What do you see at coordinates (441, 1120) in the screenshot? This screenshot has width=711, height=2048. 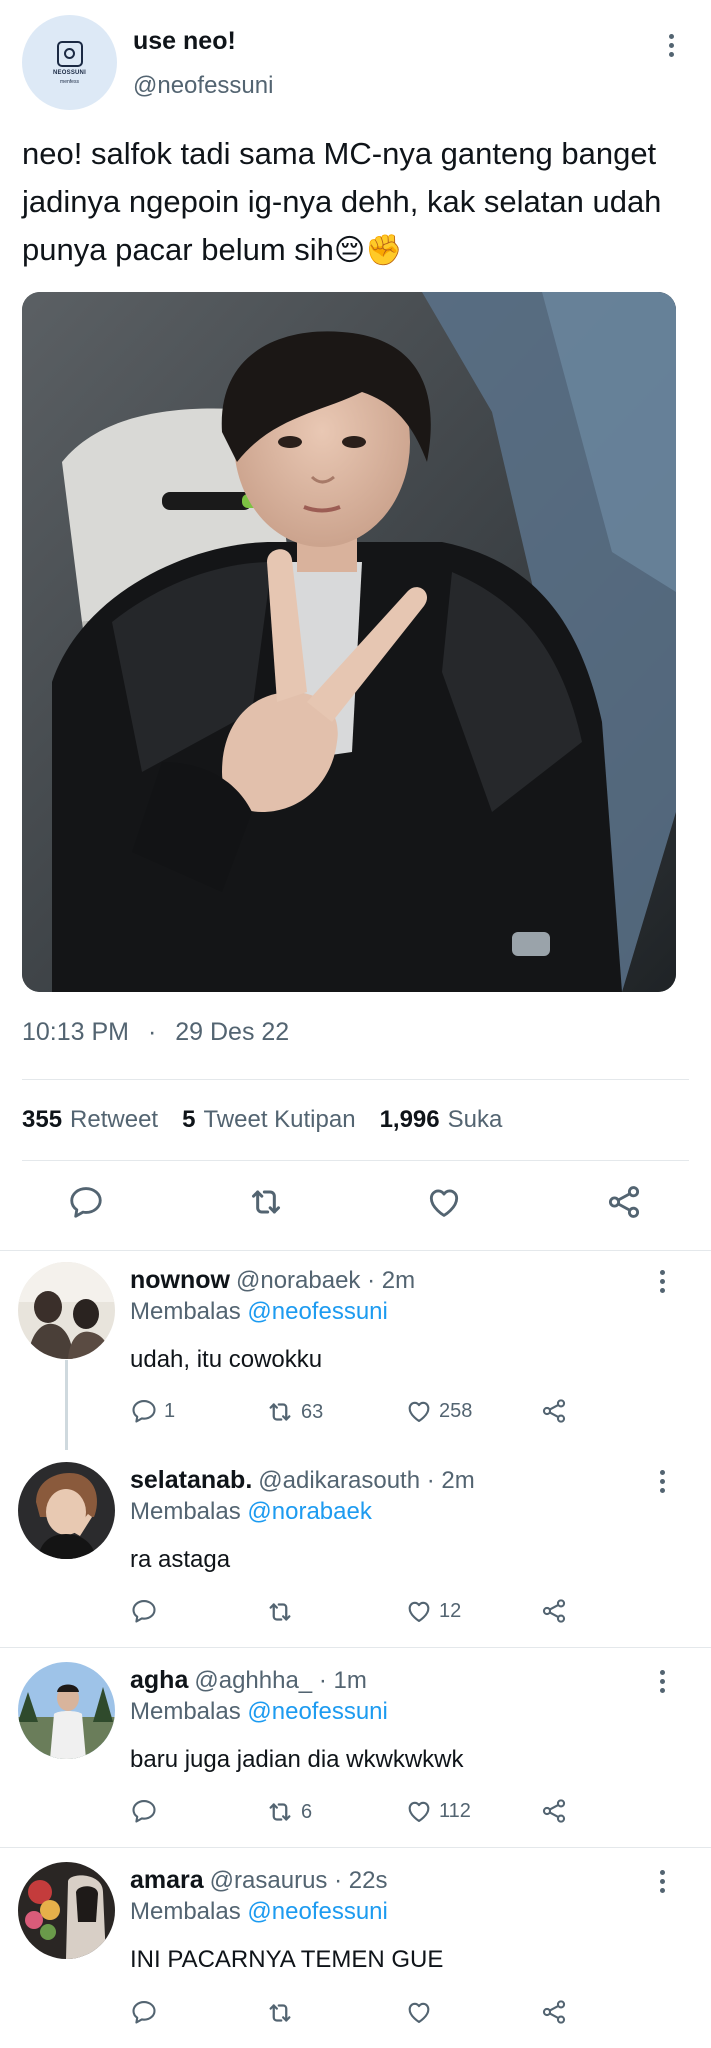 I see `like-stat: 1,996 Suka` at bounding box center [441, 1120].